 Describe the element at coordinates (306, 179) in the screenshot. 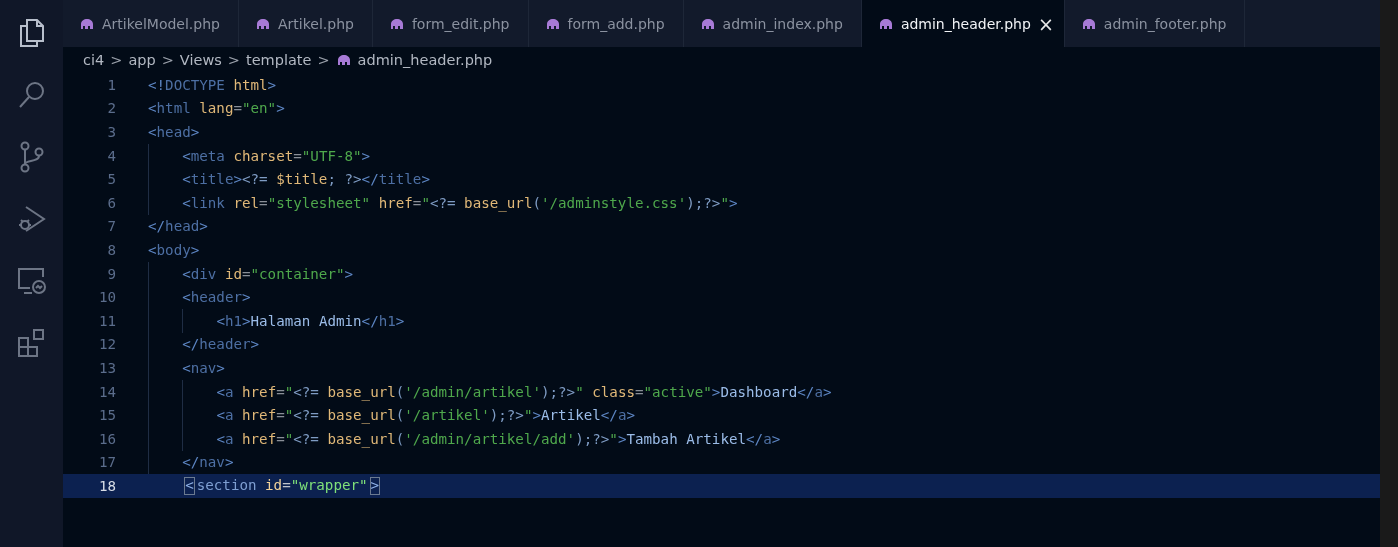

I see `code-line: <title><?= $title; ?></title>` at that location.